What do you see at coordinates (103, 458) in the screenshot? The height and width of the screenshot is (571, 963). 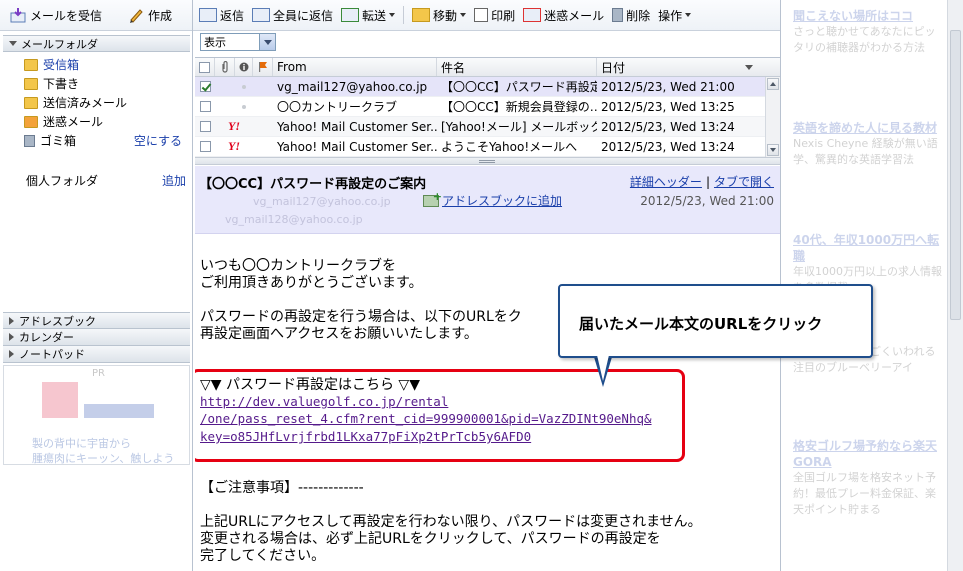 I see `ad-text-line: 腫瘍肉にキーッン、触しよう` at bounding box center [103, 458].